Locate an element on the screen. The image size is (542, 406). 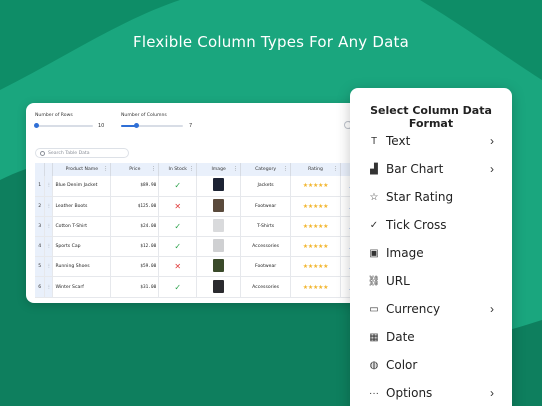
rows-slider is located at coordinates (63, 125).